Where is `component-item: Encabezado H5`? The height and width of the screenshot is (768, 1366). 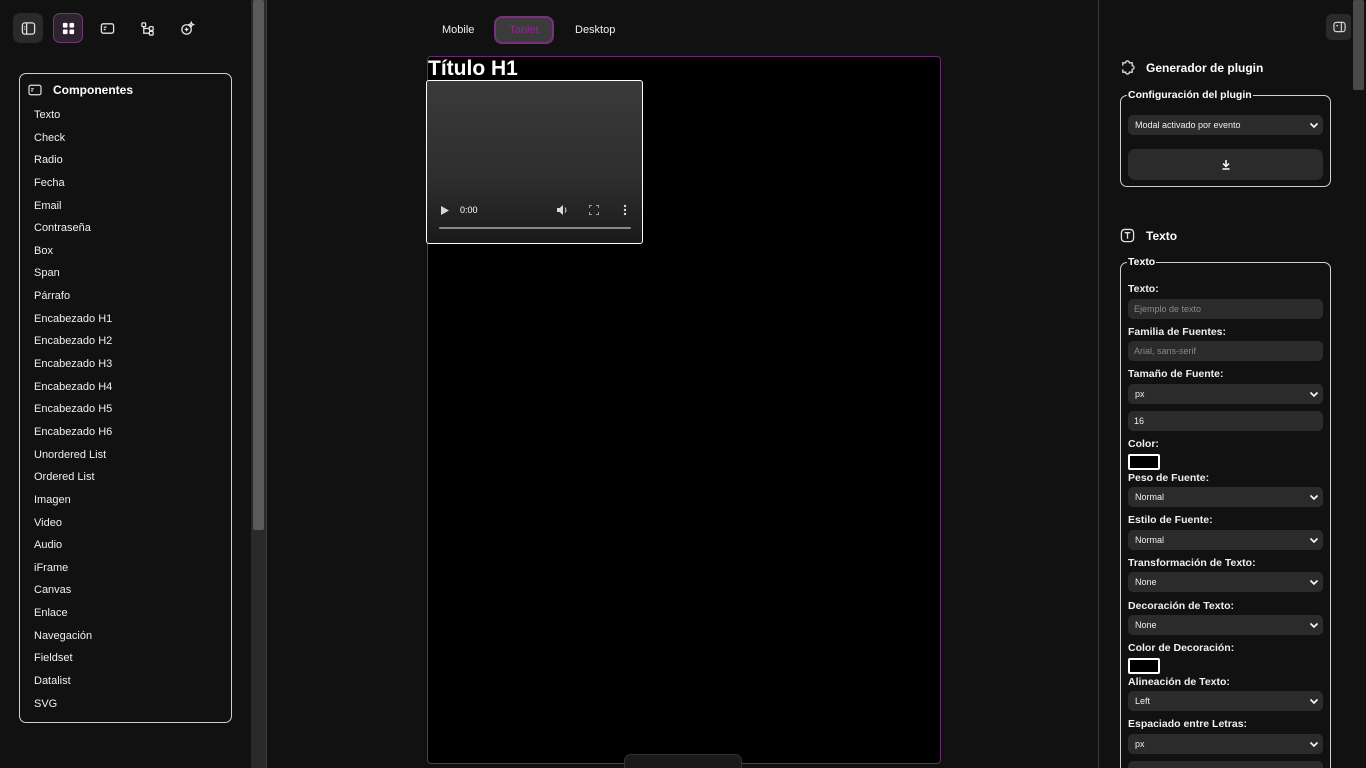 component-item: Encabezado H5 is located at coordinates (73, 409).